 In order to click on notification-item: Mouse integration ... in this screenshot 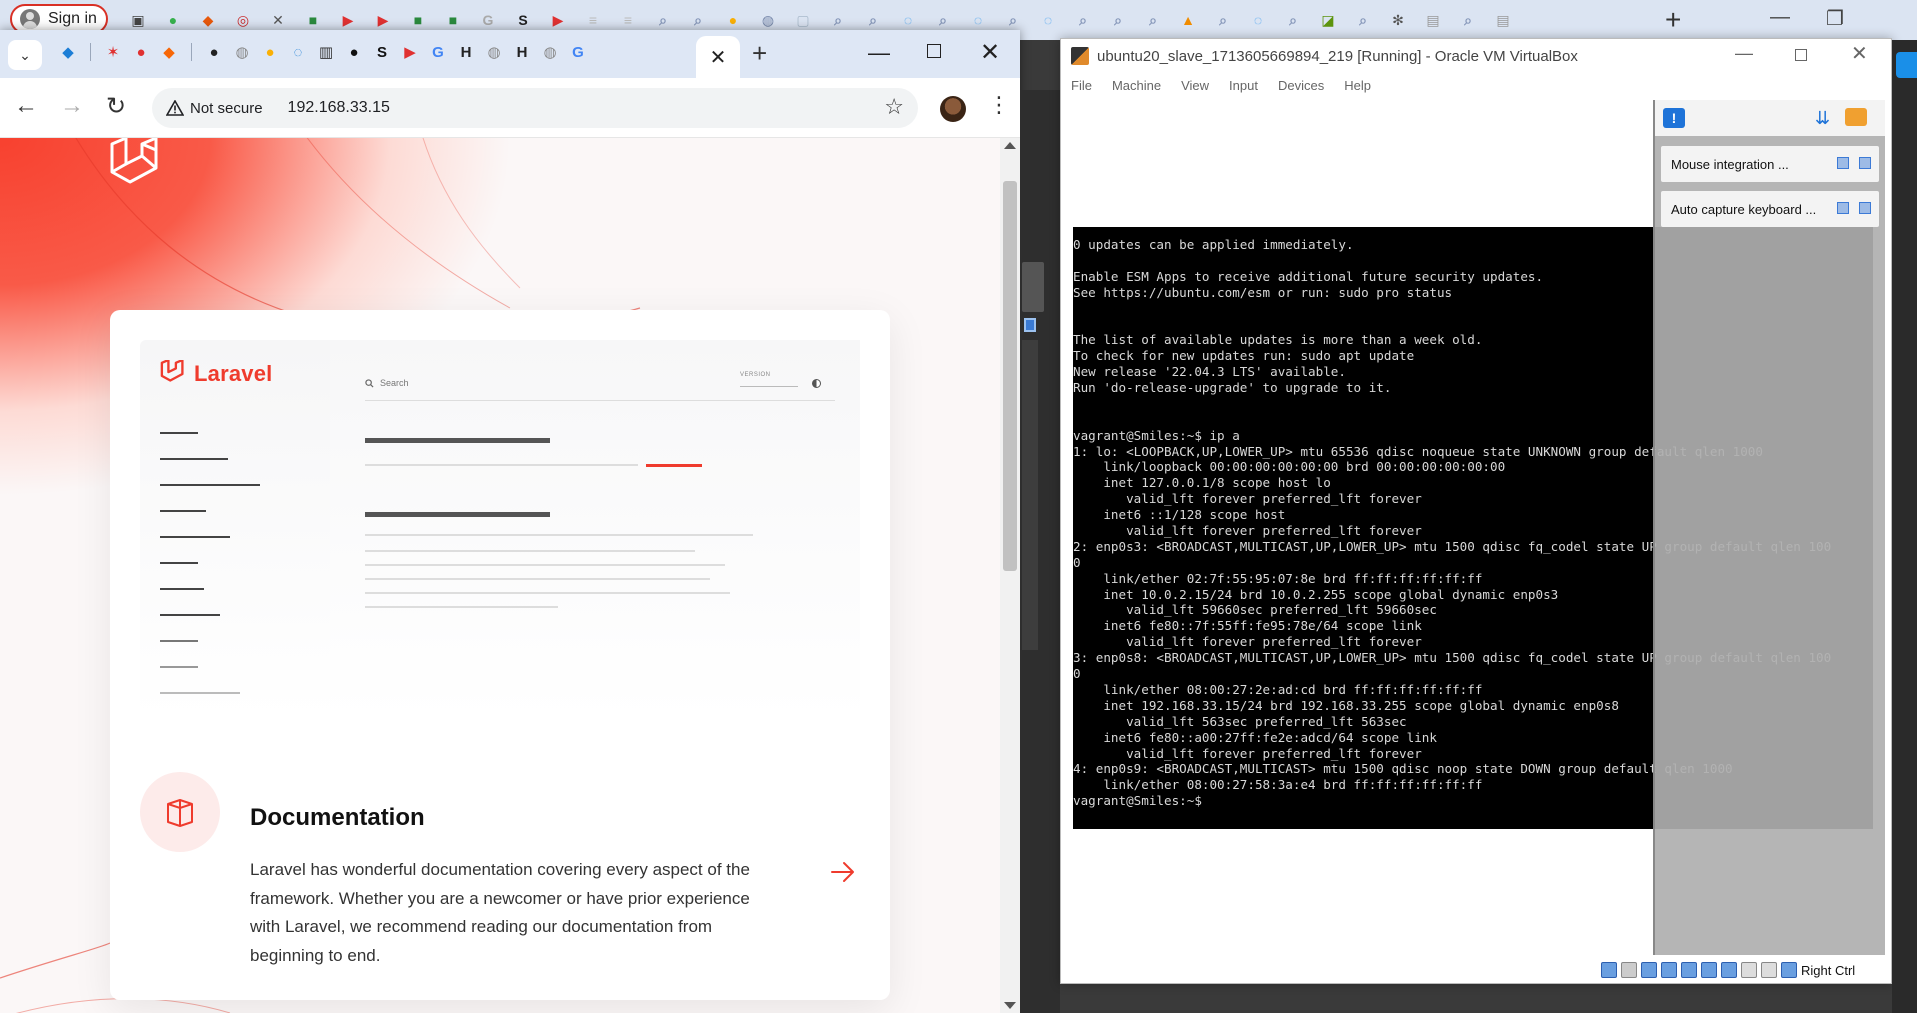, I will do `click(1770, 164)`.